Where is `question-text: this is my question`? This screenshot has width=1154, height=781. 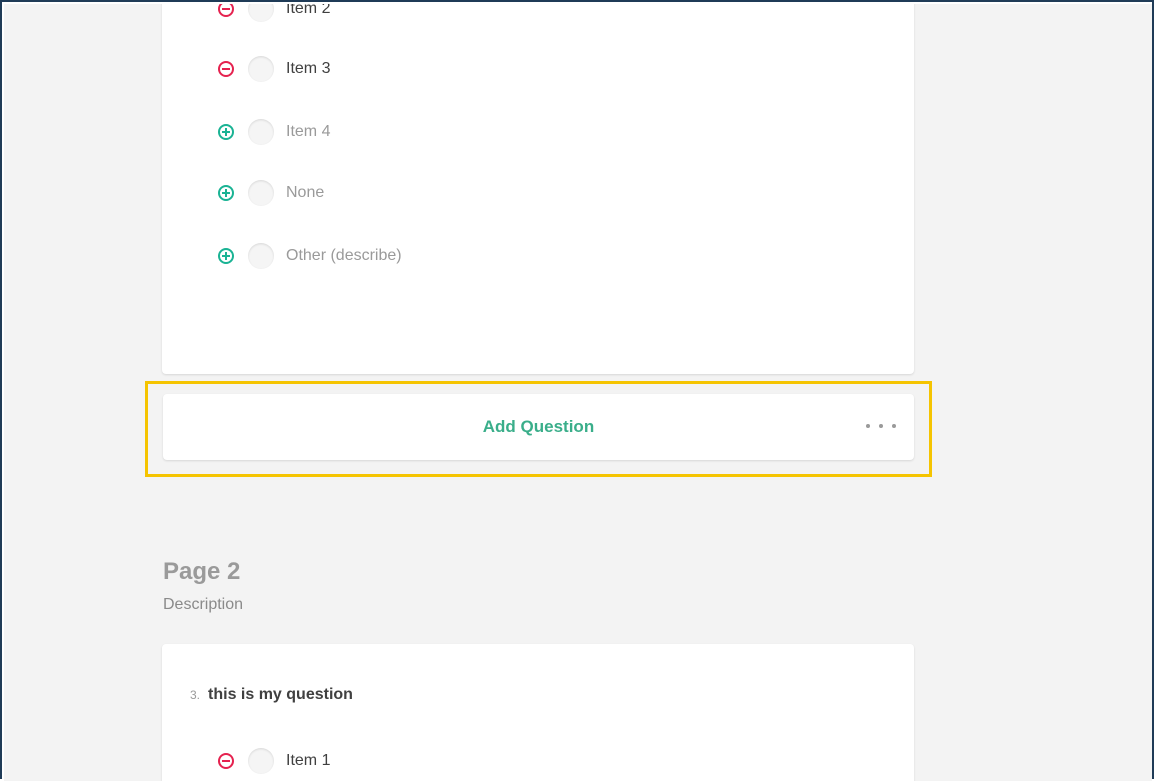 question-text: this is my question is located at coordinates (280, 695).